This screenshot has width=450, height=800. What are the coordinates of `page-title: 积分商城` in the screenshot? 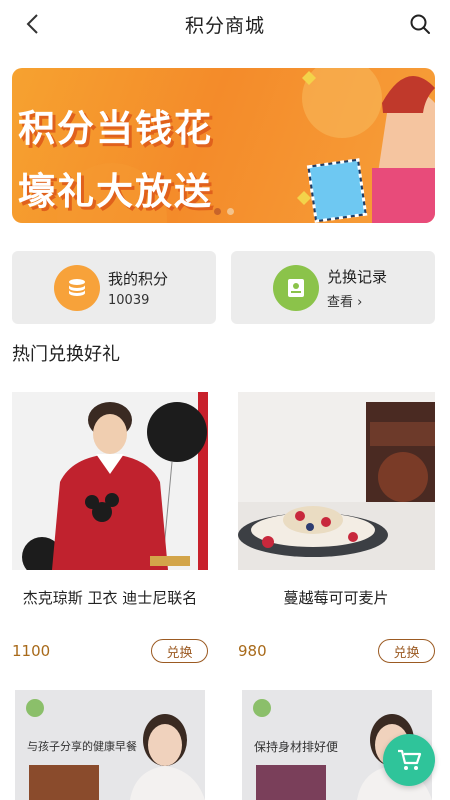 It's located at (224, 25).